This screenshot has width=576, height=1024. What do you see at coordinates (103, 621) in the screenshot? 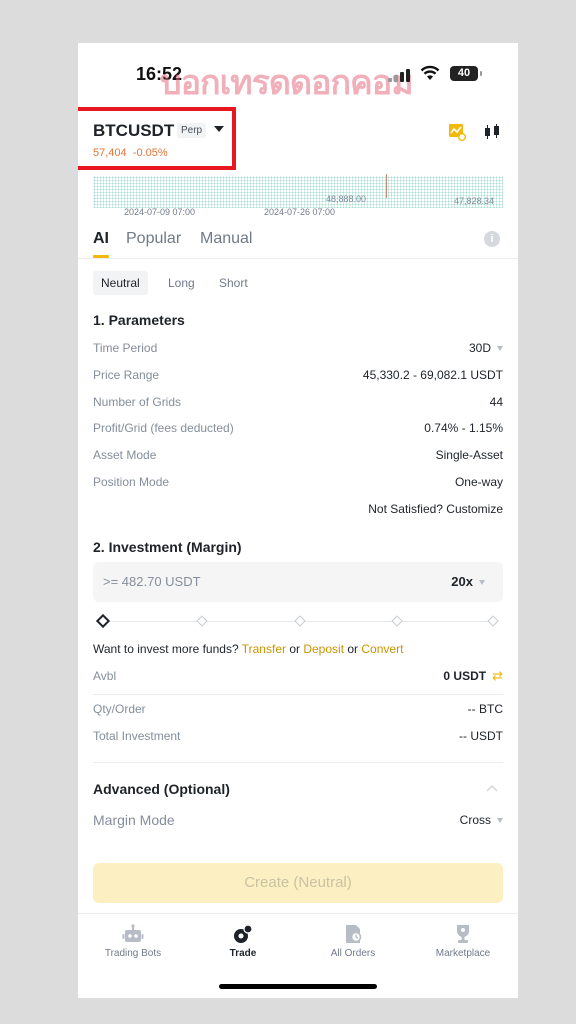
I see `slider-thumb` at bounding box center [103, 621].